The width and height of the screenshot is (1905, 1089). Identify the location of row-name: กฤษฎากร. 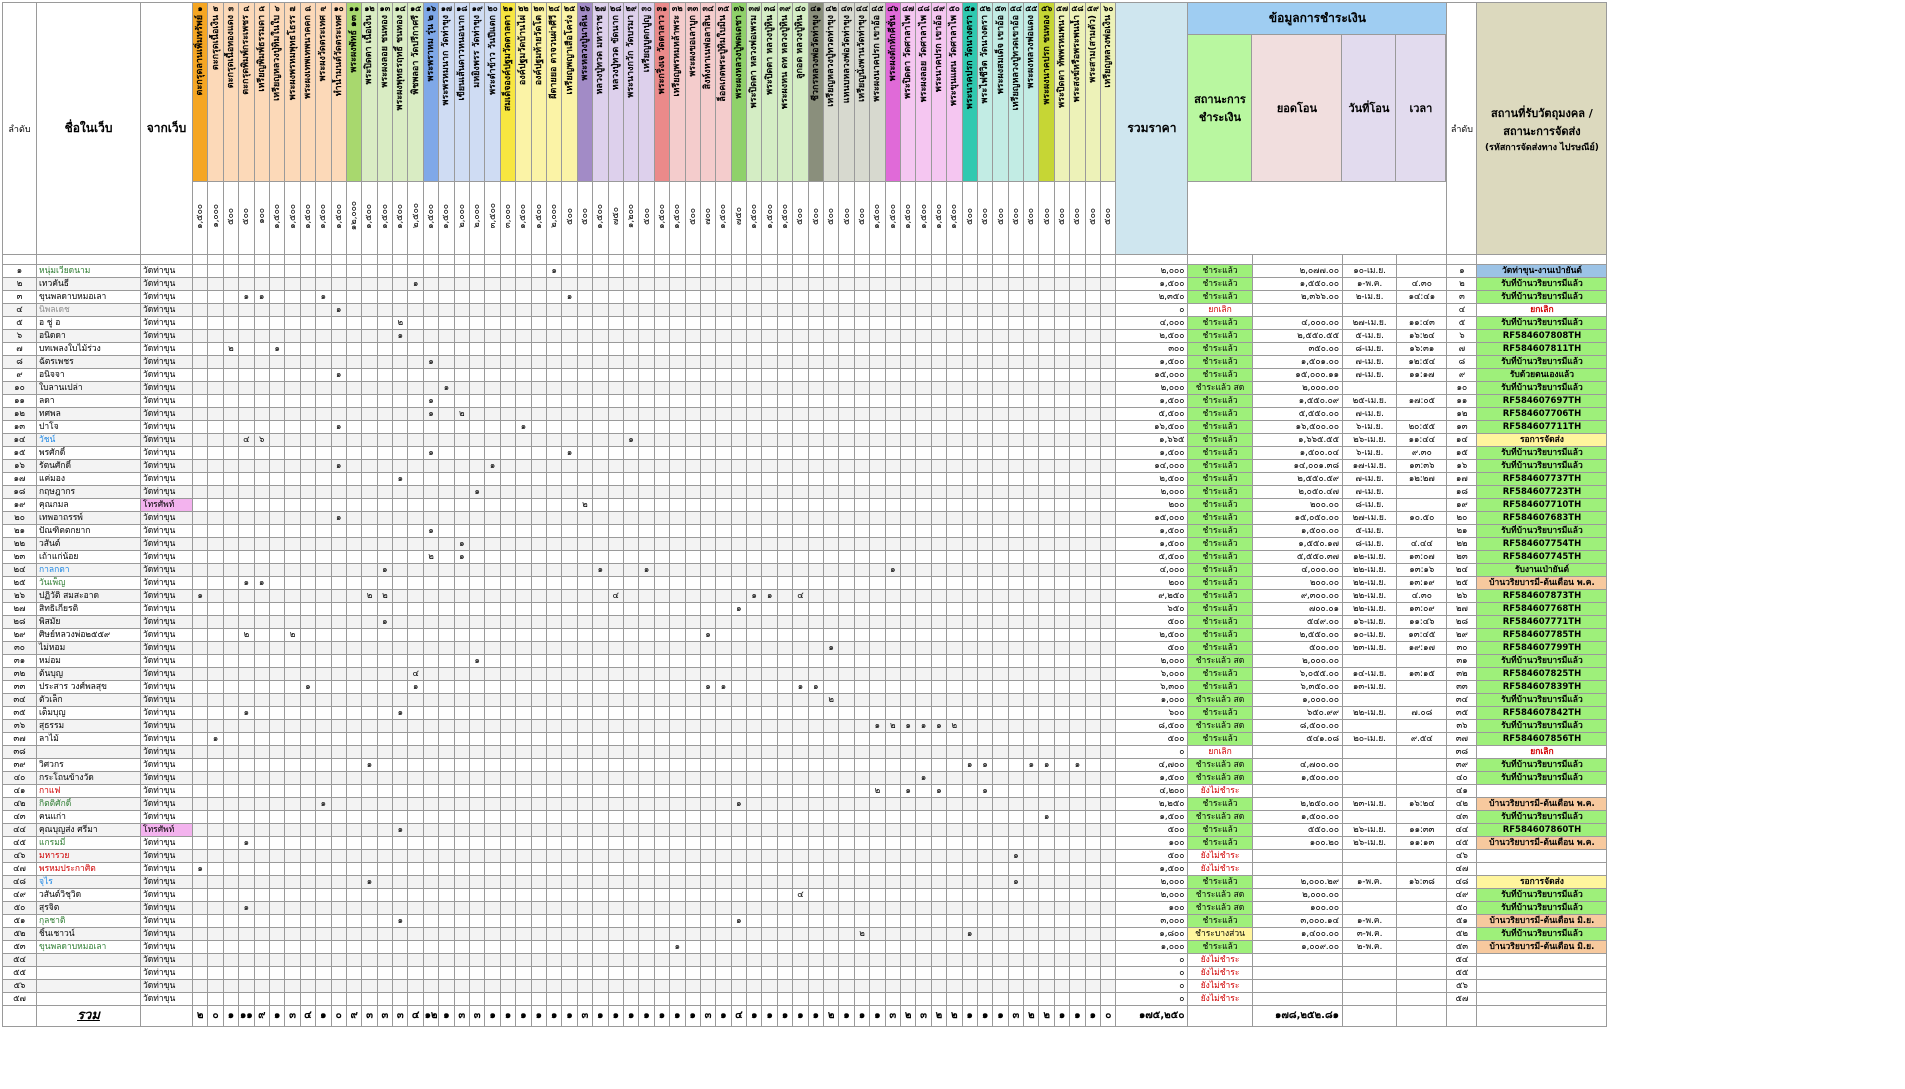
(88, 492).